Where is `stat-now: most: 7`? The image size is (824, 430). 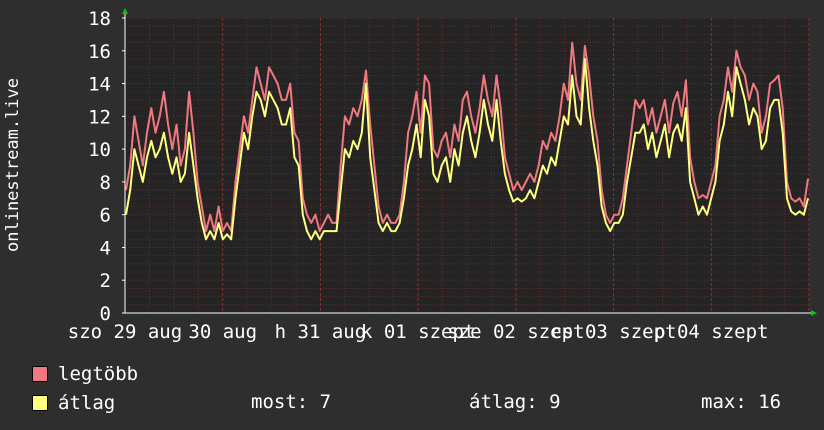 stat-now: most: 7 is located at coordinates (291, 402).